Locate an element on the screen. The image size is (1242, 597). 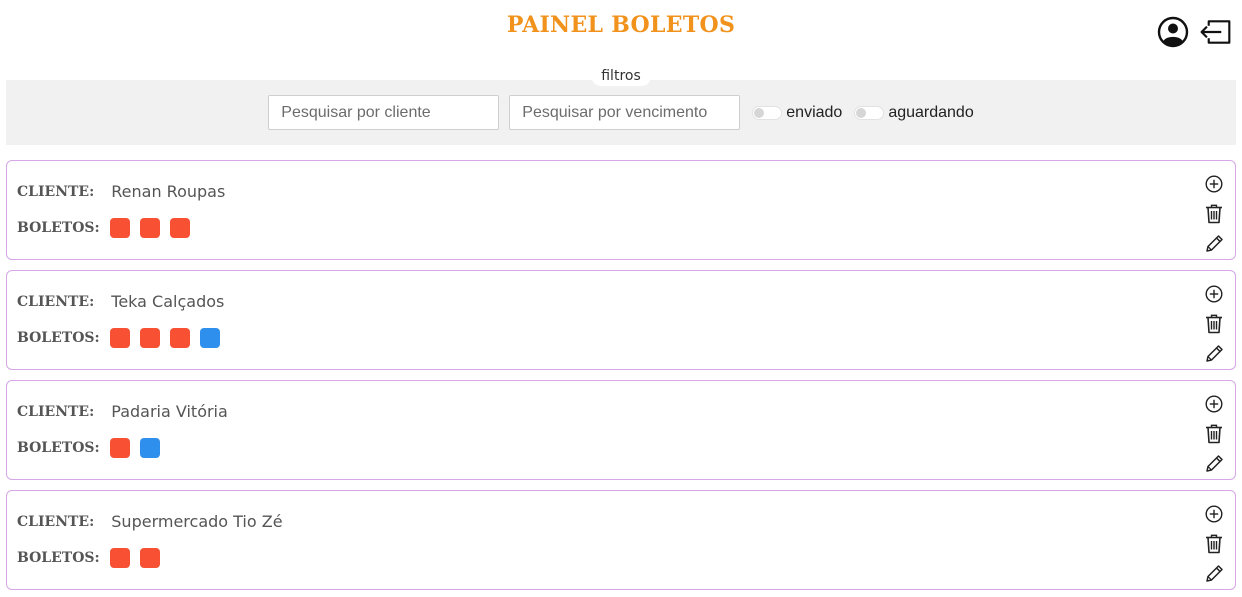
filters-panel: filtros enviado aguardando is located at coordinates (621, 105).